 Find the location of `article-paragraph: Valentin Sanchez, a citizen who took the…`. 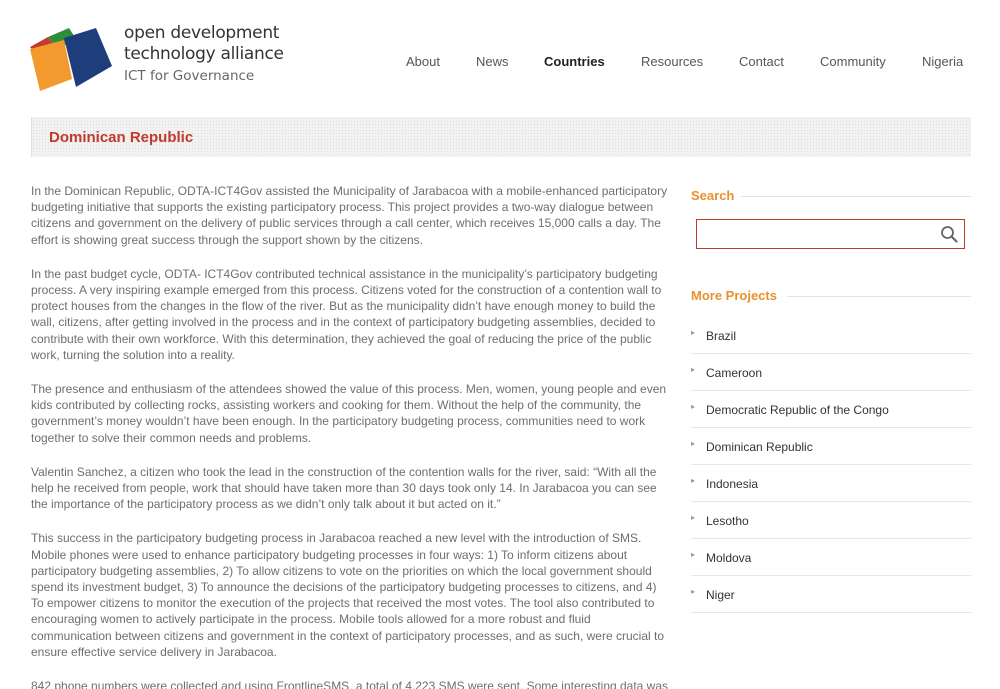

article-paragraph: Valentin Sanchez, a citizen who took the… is located at coordinates (344, 488).